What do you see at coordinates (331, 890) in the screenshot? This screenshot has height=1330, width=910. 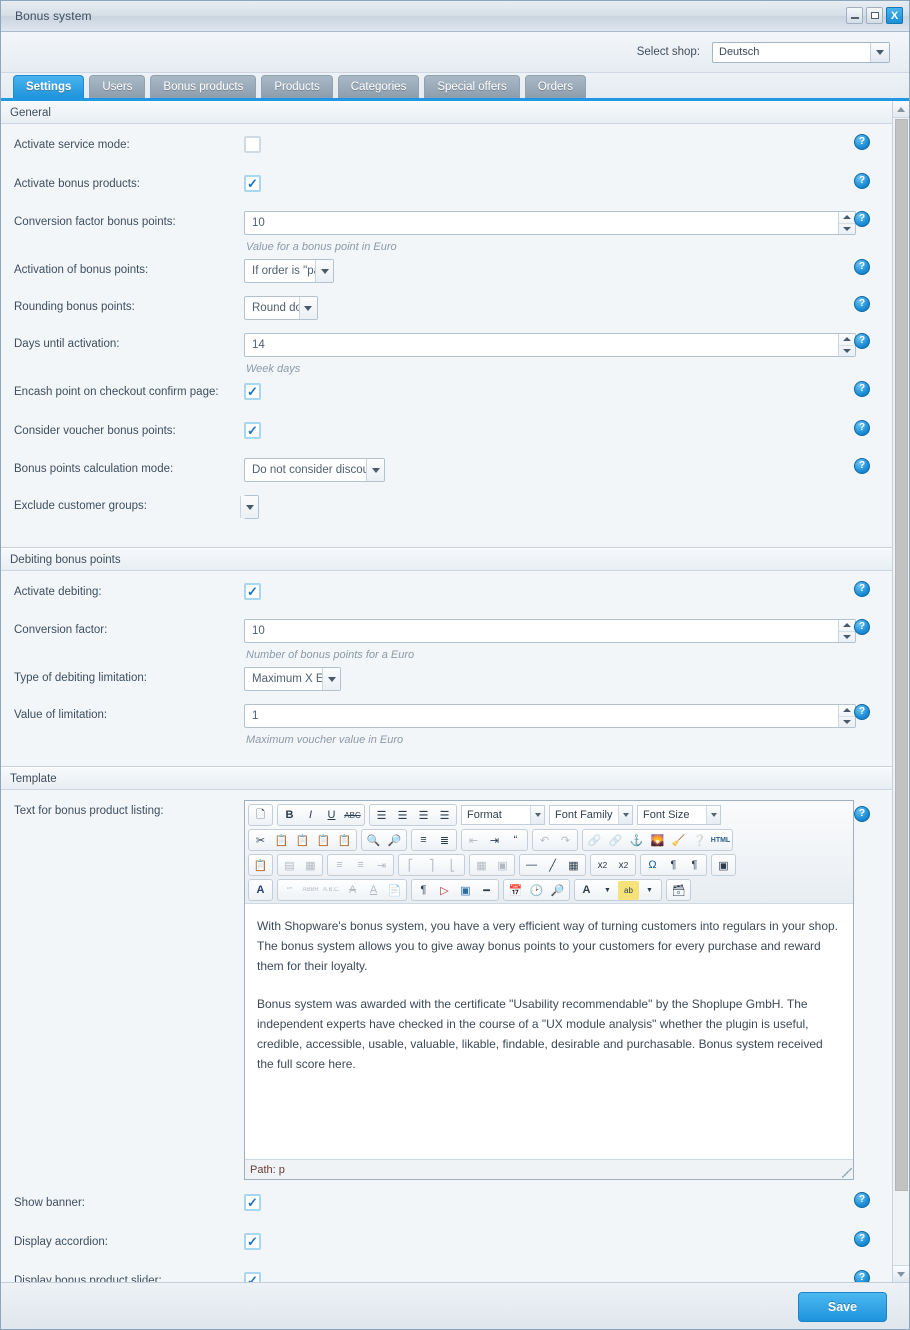 I see `acronym-icon: A.B.C.` at bounding box center [331, 890].